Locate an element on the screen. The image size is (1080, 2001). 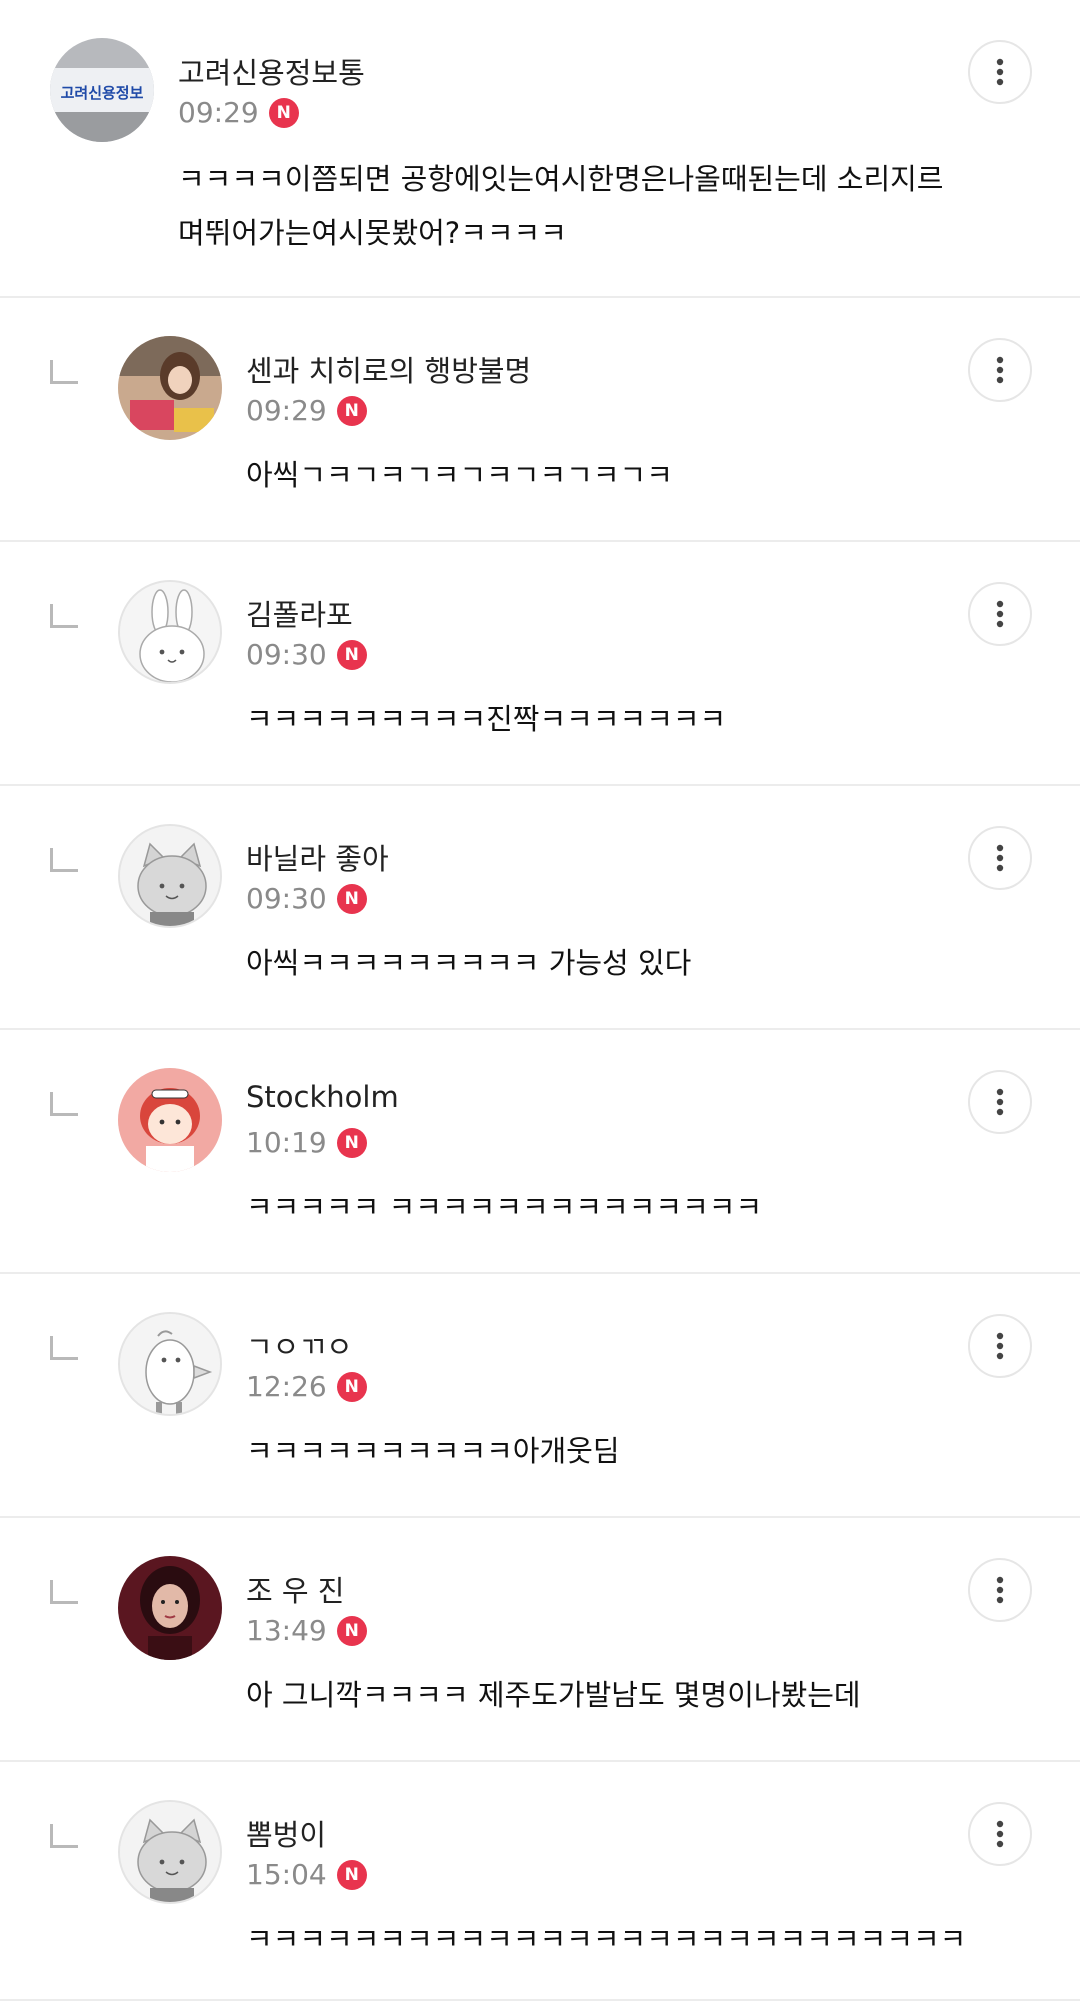
comment-nickname: 조 우 진 is located at coordinates (295, 1589).